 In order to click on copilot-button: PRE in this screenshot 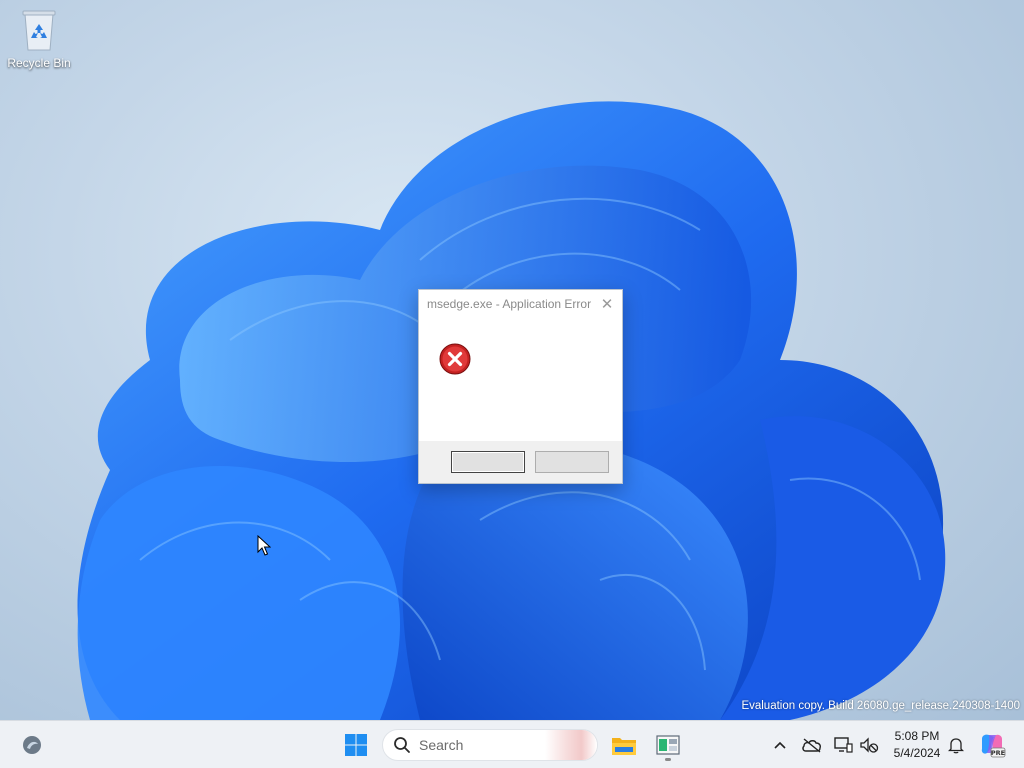, I will do `click(992, 745)`.